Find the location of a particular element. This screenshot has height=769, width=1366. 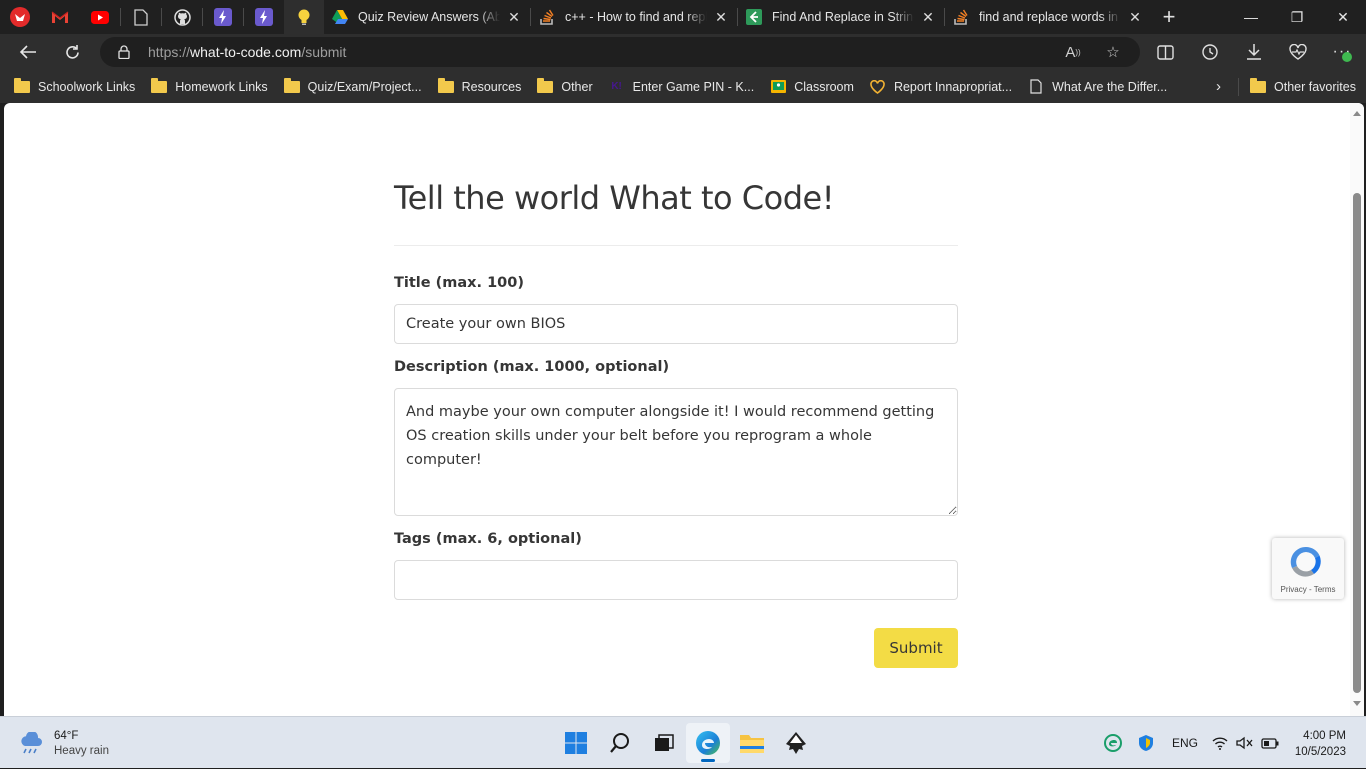

address-bar: https://what-to-code.com/submit A)) ☆ is located at coordinates (620, 52).